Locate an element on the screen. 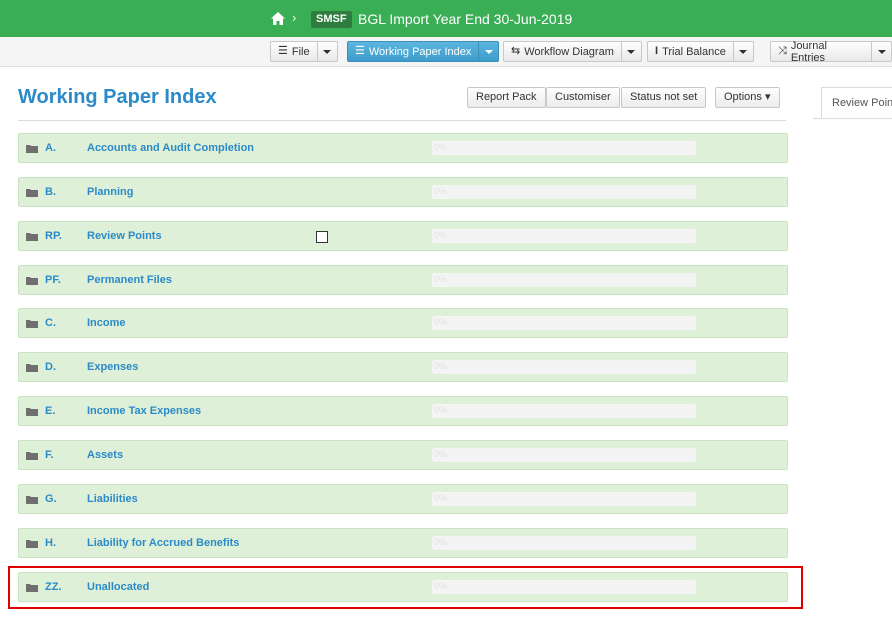  journal-entries-dropdown-caret is located at coordinates (882, 51).